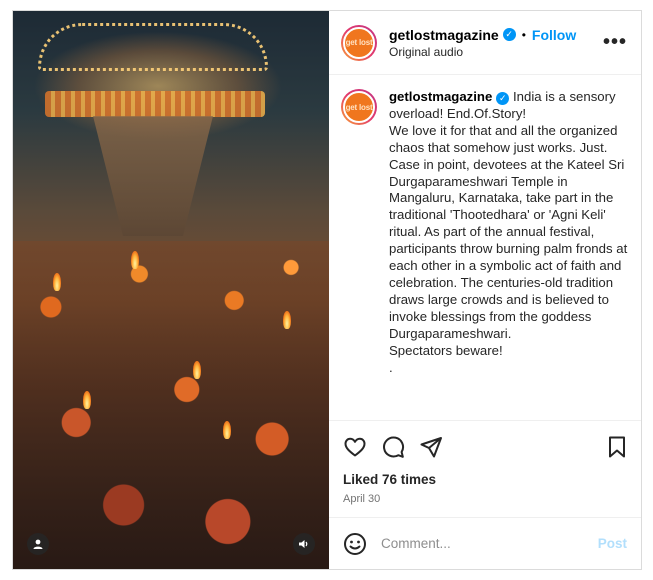  I want to click on comment-bar: Post, so click(485, 543).